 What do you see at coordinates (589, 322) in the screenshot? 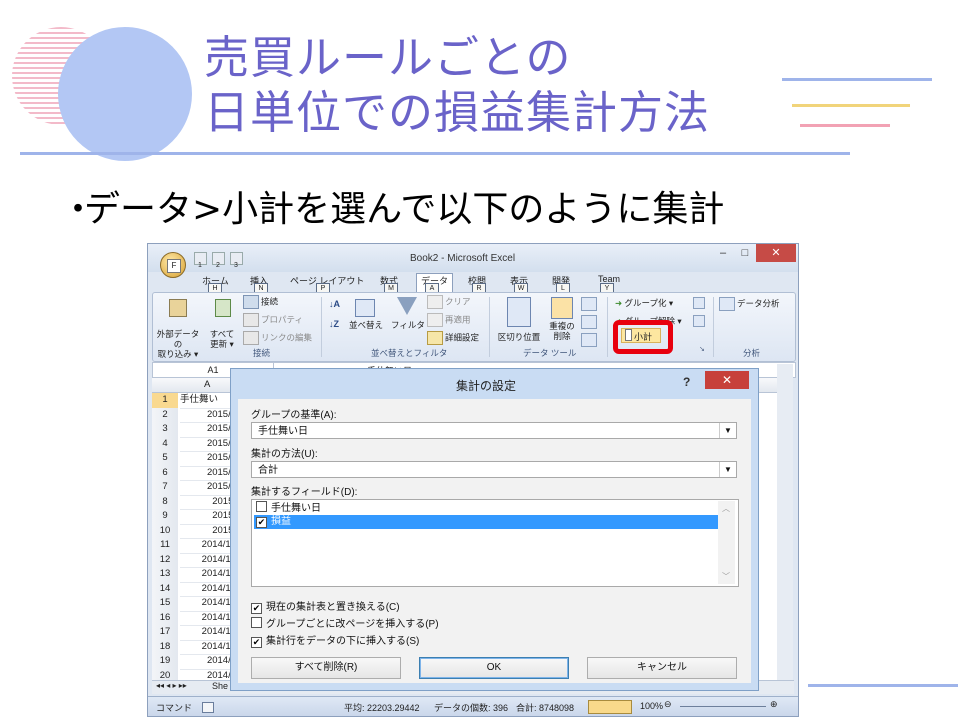
I see `consolidate-icon` at bounding box center [589, 322].